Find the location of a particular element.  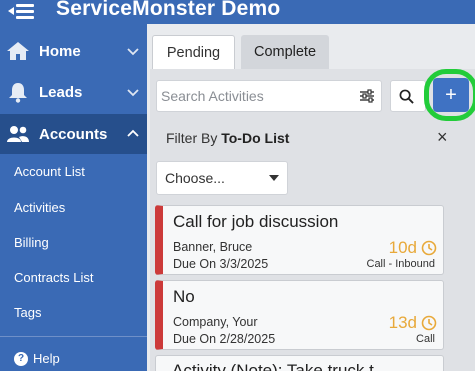

sidebar-item-home: Home is located at coordinates (73, 51).